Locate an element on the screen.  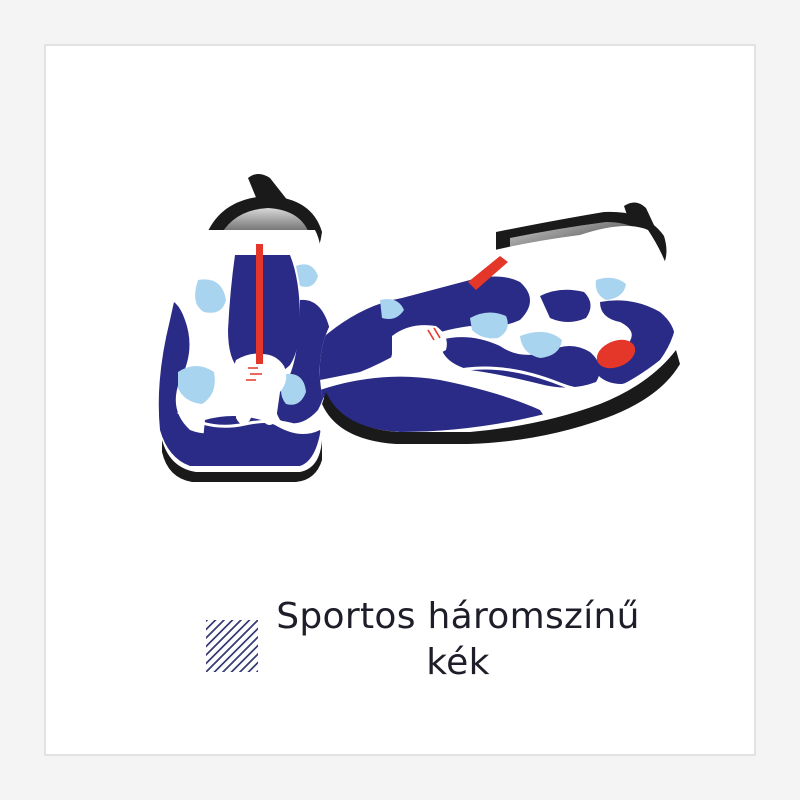
product-variant-caption: Sportos háromszínű kék is located at coordinates (458, 640).